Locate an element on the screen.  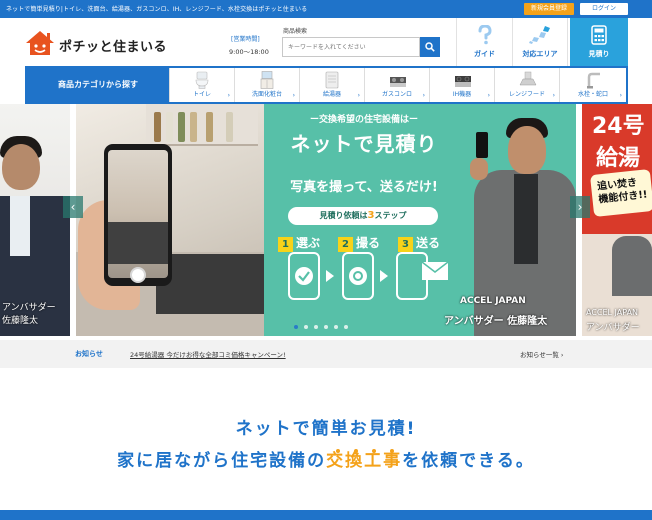
kitchen-shelf is located at coordinates (202, 125).